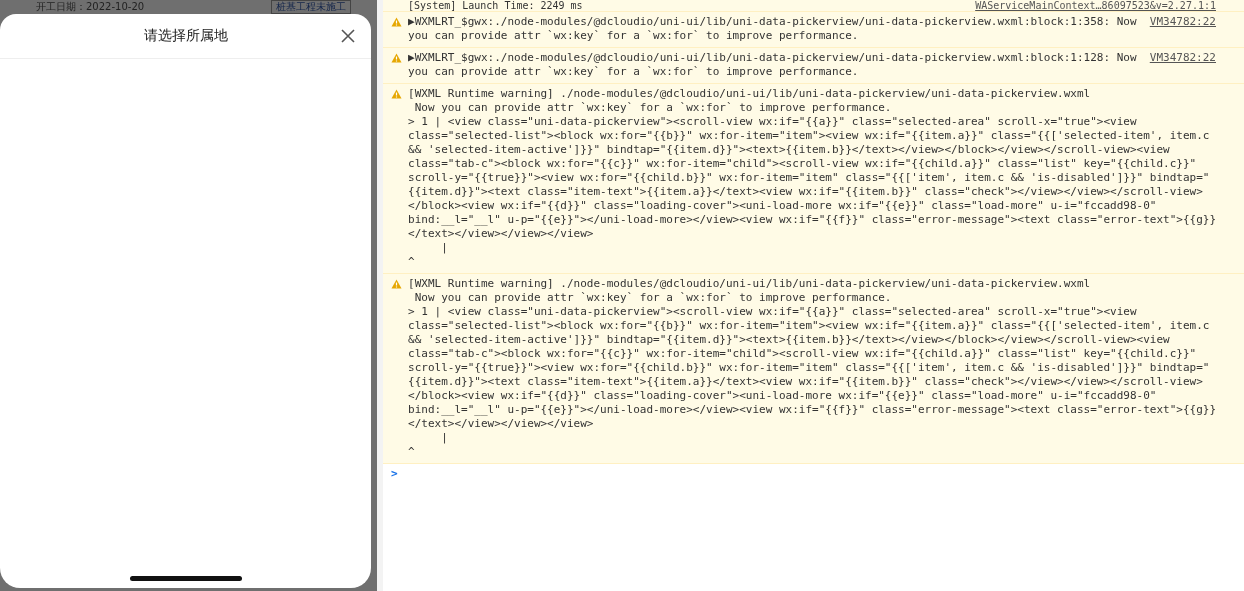 This screenshot has width=1244, height=591. What do you see at coordinates (394, 473) in the screenshot?
I see `console-prompt: >` at bounding box center [394, 473].